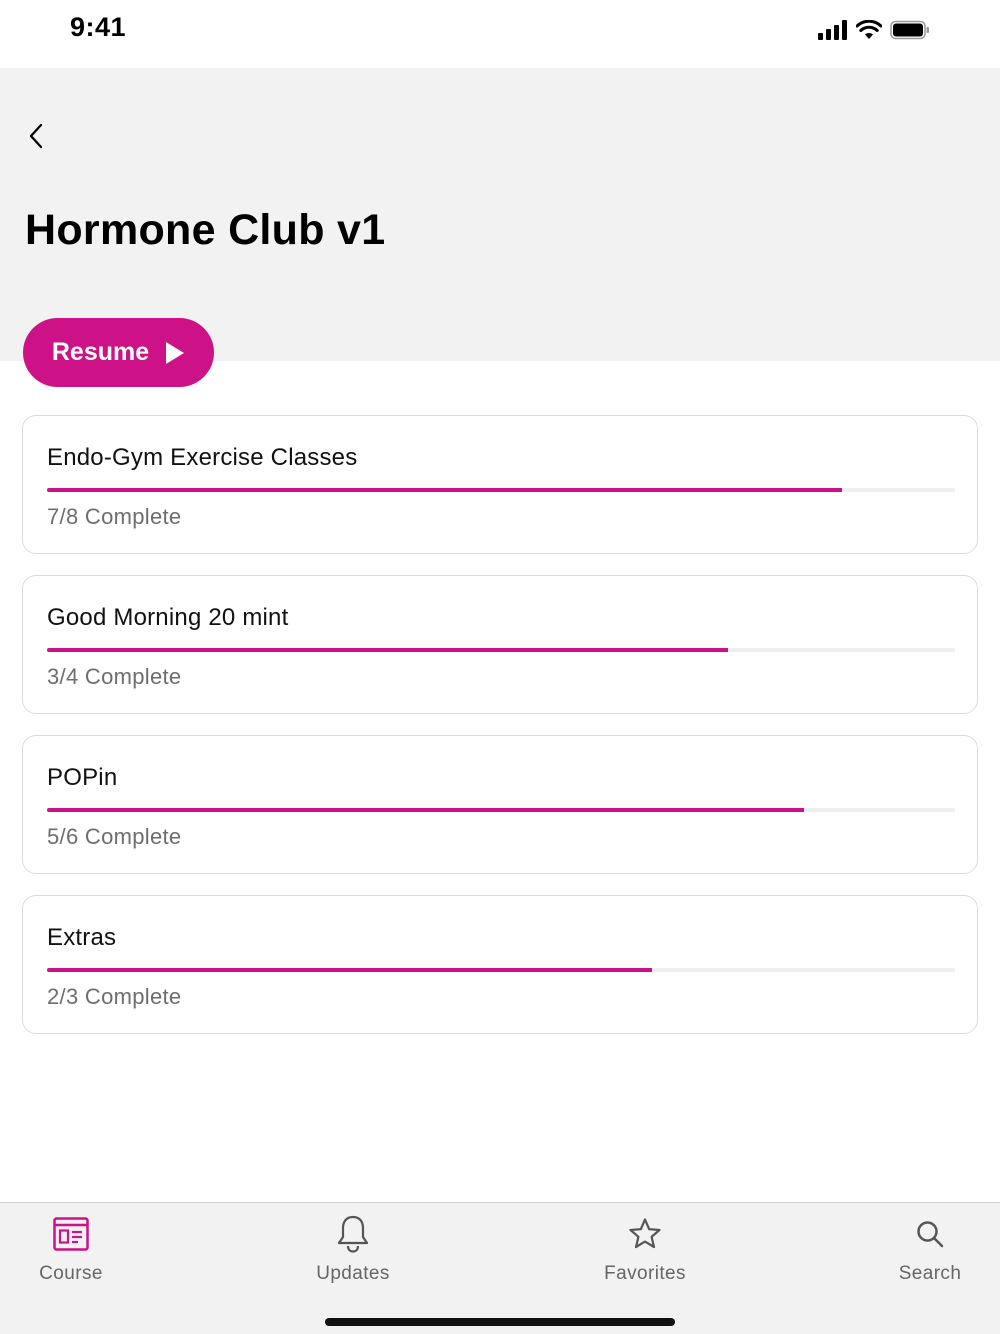 This screenshot has width=1000, height=1334. I want to click on course-status: 5/6 Complete, so click(114, 836).